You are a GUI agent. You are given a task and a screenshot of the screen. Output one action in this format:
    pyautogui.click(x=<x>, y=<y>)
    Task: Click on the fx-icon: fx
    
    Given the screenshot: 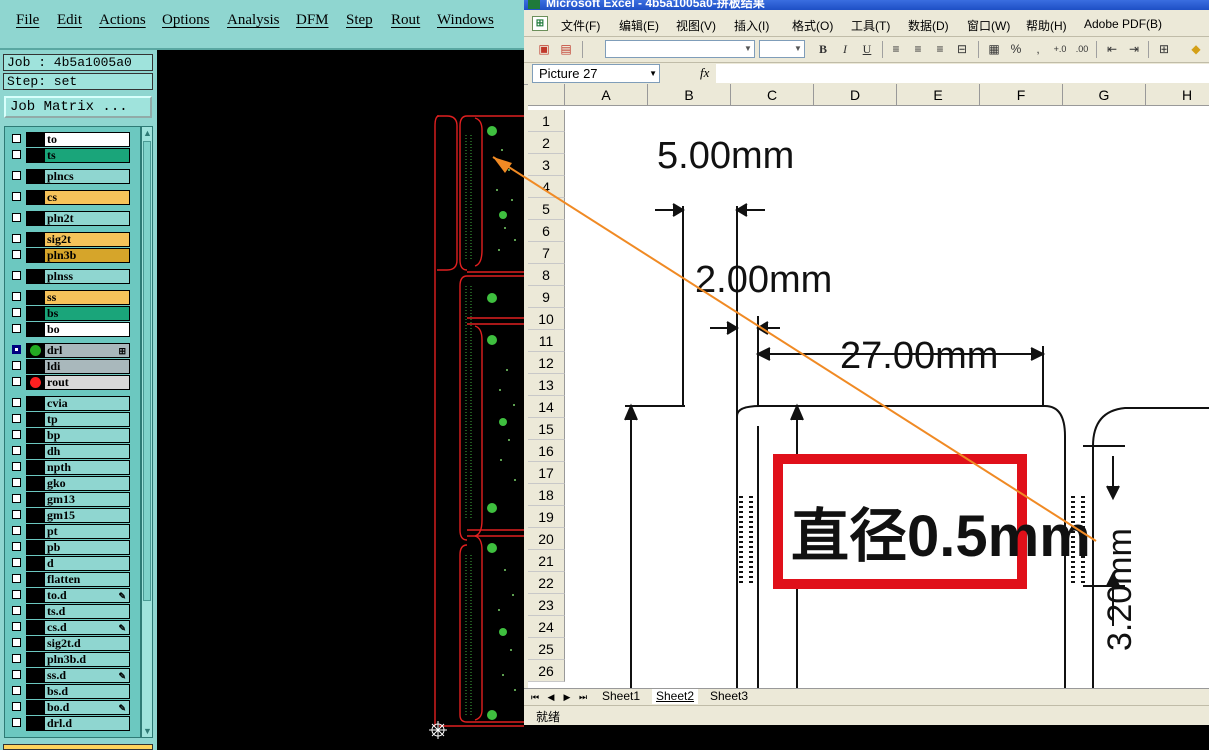 What is the action you would take?
    pyautogui.click(x=704, y=73)
    